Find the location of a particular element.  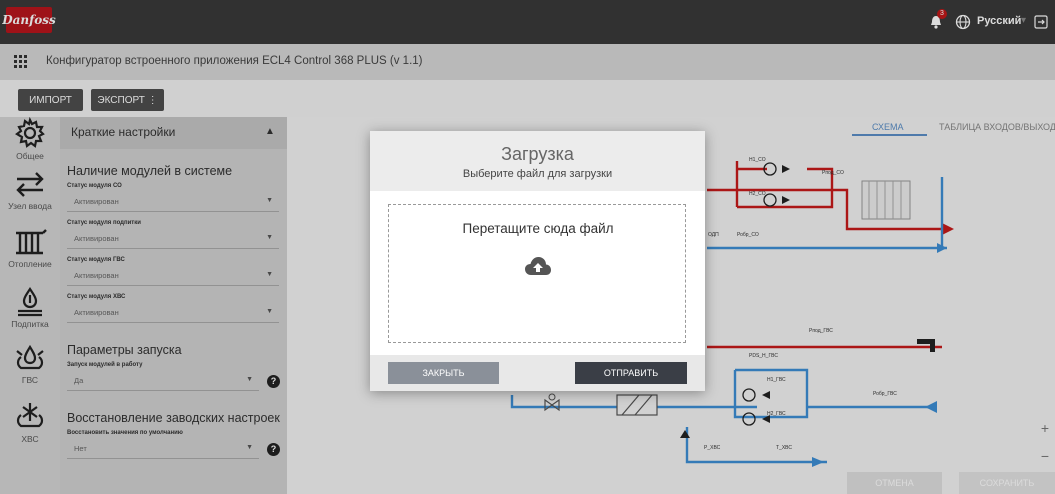

file-drop-zone: Перетащите сюда файл is located at coordinates (537, 273).